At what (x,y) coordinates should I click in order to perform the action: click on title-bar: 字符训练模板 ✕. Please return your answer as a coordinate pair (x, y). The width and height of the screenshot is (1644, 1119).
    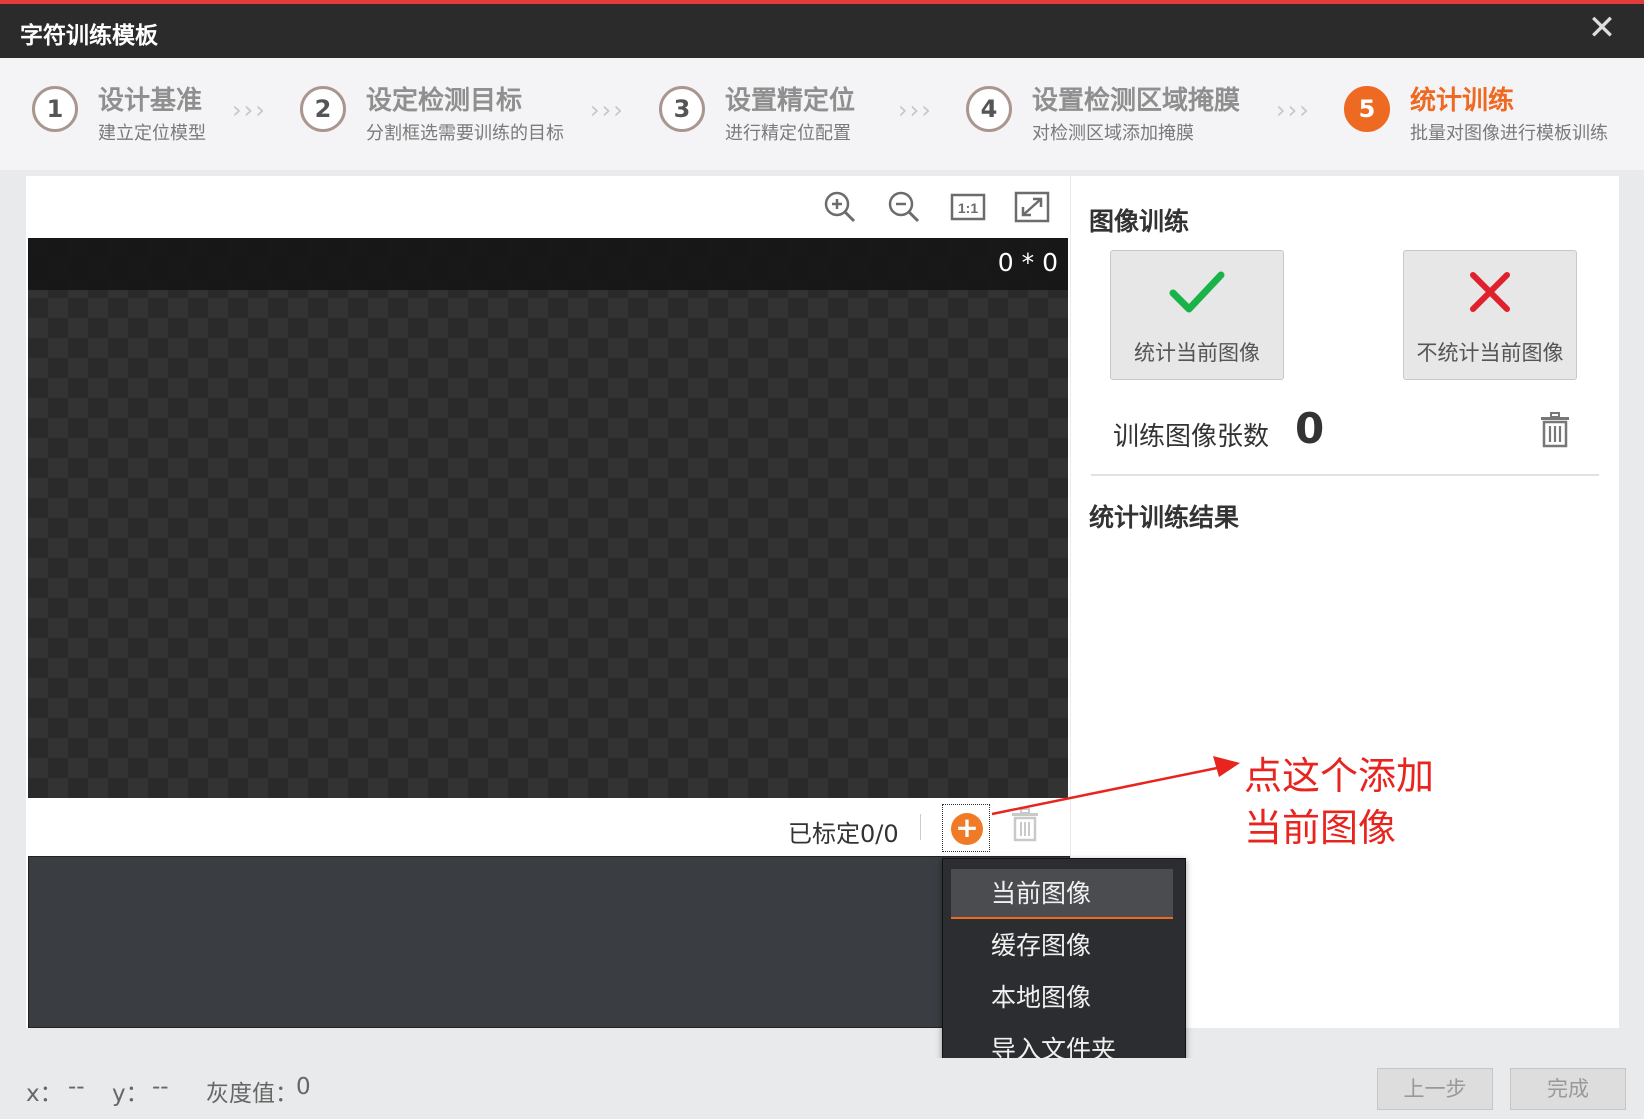
    Looking at the image, I should click on (822, 31).